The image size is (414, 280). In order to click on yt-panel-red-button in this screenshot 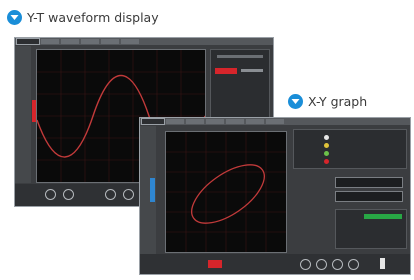, I will do `click(226, 71)`.